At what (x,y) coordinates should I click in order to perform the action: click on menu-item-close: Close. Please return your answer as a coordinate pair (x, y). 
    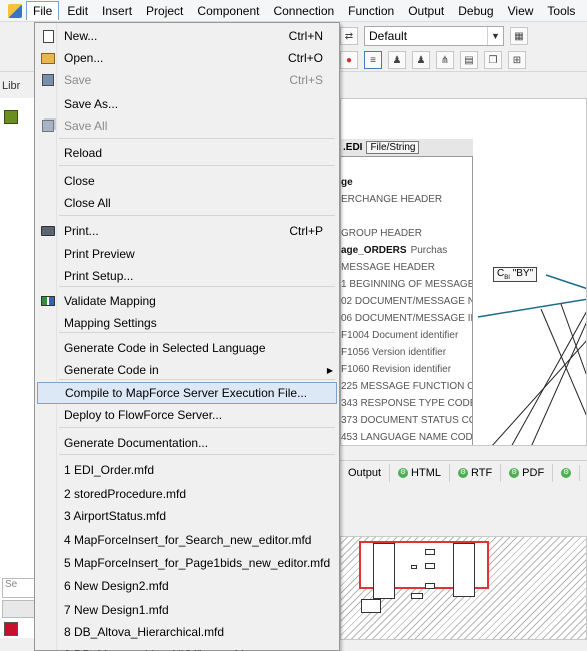
    Looking at the image, I should click on (187, 181).